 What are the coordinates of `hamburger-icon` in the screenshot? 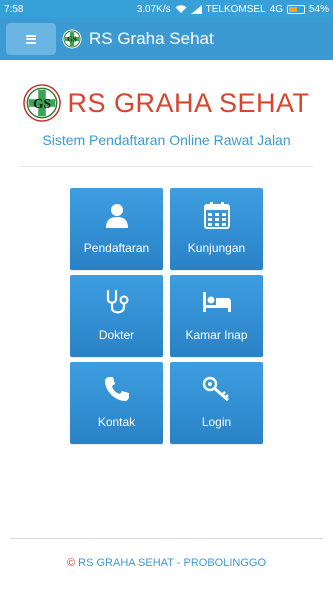 It's located at (31, 39).